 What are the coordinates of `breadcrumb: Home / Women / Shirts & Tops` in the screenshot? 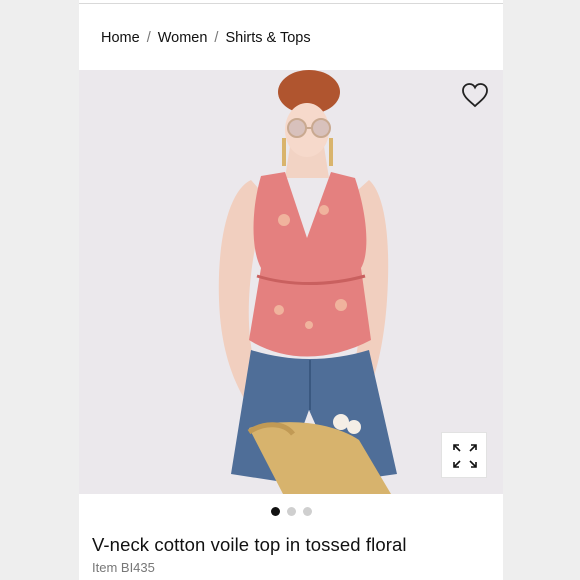 It's located at (206, 38).